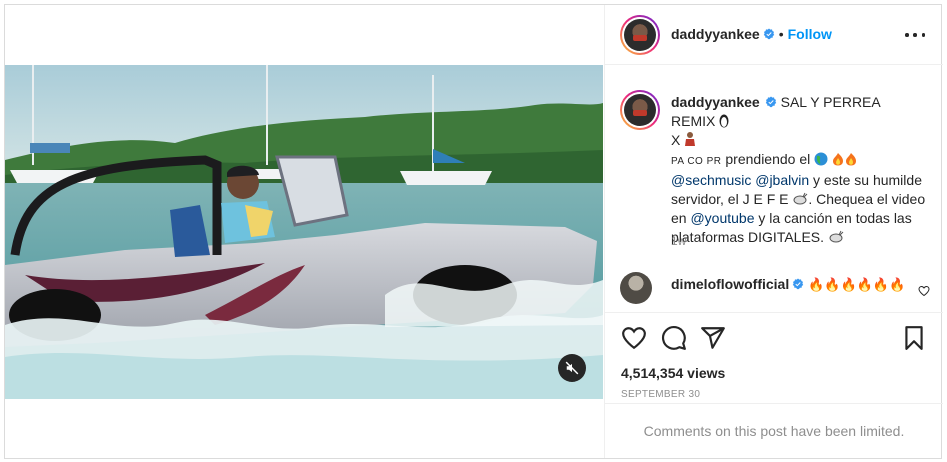  Describe the element at coordinates (661, 394) in the screenshot. I see `post-date: SEPTEMBER 30` at that location.